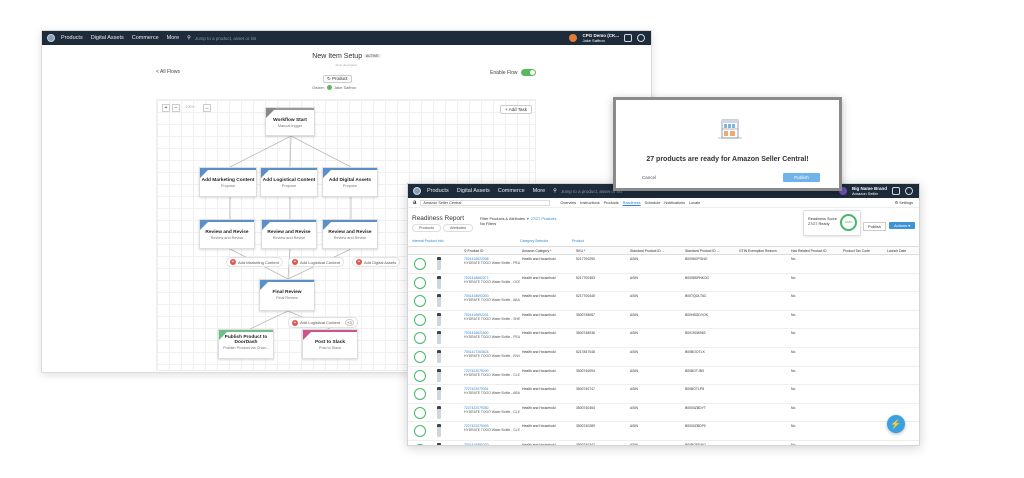 This screenshot has height=478, width=1024. Describe the element at coordinates (323, 322) in the screenshot. I see `add-logistical-content-pill-2: + Add Logistical Content +3` at that location.